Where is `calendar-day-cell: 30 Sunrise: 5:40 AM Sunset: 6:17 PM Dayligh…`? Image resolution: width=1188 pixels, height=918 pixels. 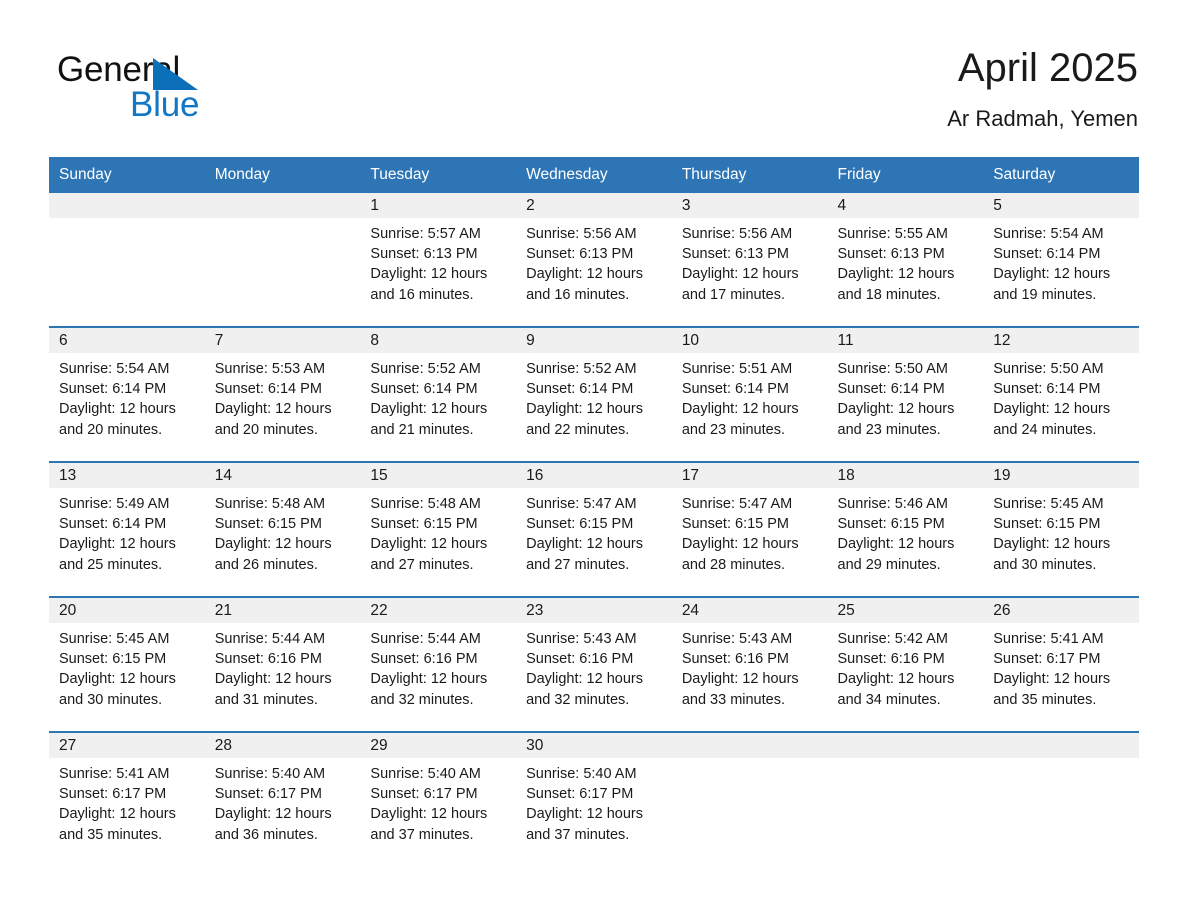
calendar-day-cell: 30 Sunrise: 5:40 AM Sunset: 6:17 PM Dayligh… is located at coordinates (594, 789).